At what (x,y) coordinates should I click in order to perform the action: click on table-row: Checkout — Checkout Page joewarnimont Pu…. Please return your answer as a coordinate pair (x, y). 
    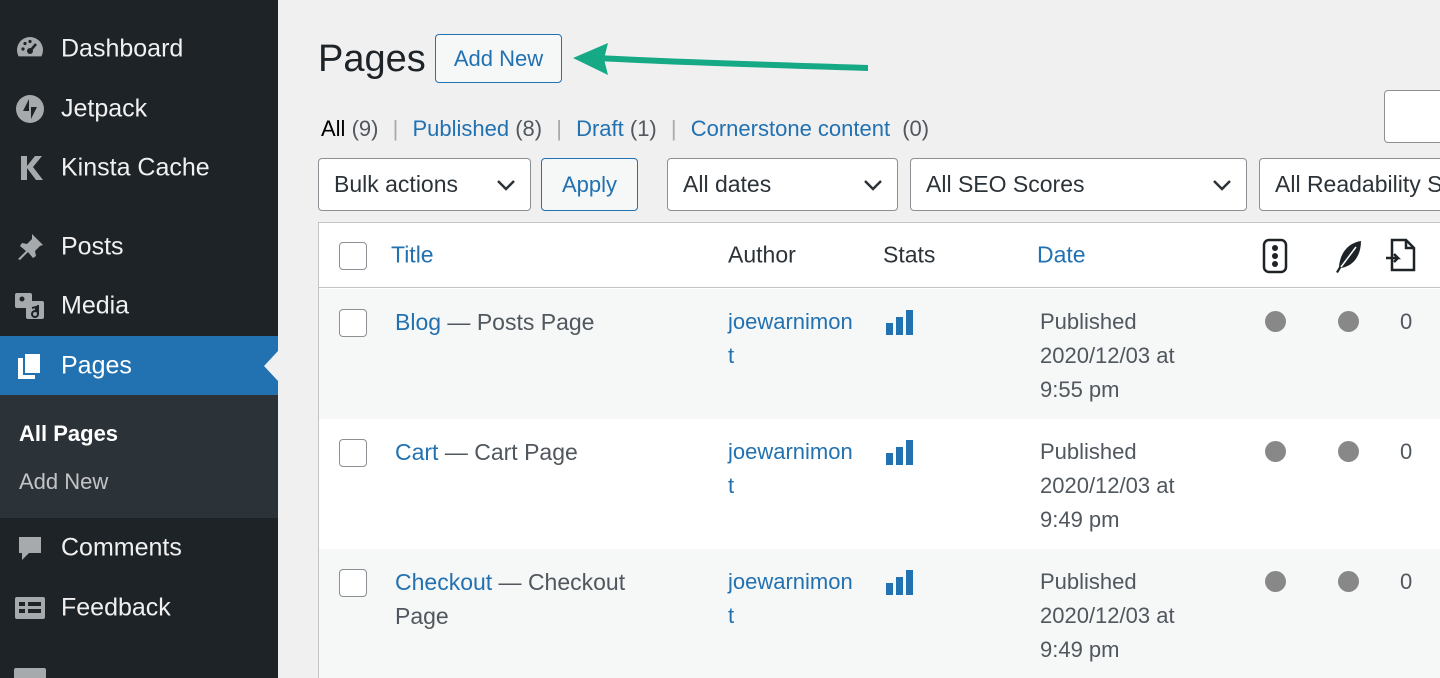
    Looking at the image, I should click on (879, 613).